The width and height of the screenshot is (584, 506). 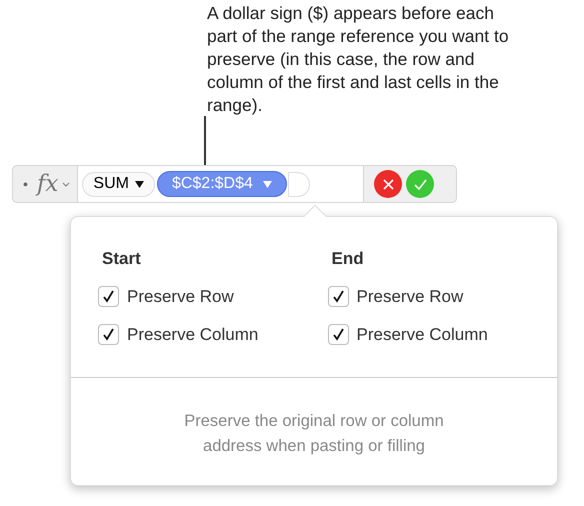 I want to click on column-heading: End, so click(x=348, y=259).